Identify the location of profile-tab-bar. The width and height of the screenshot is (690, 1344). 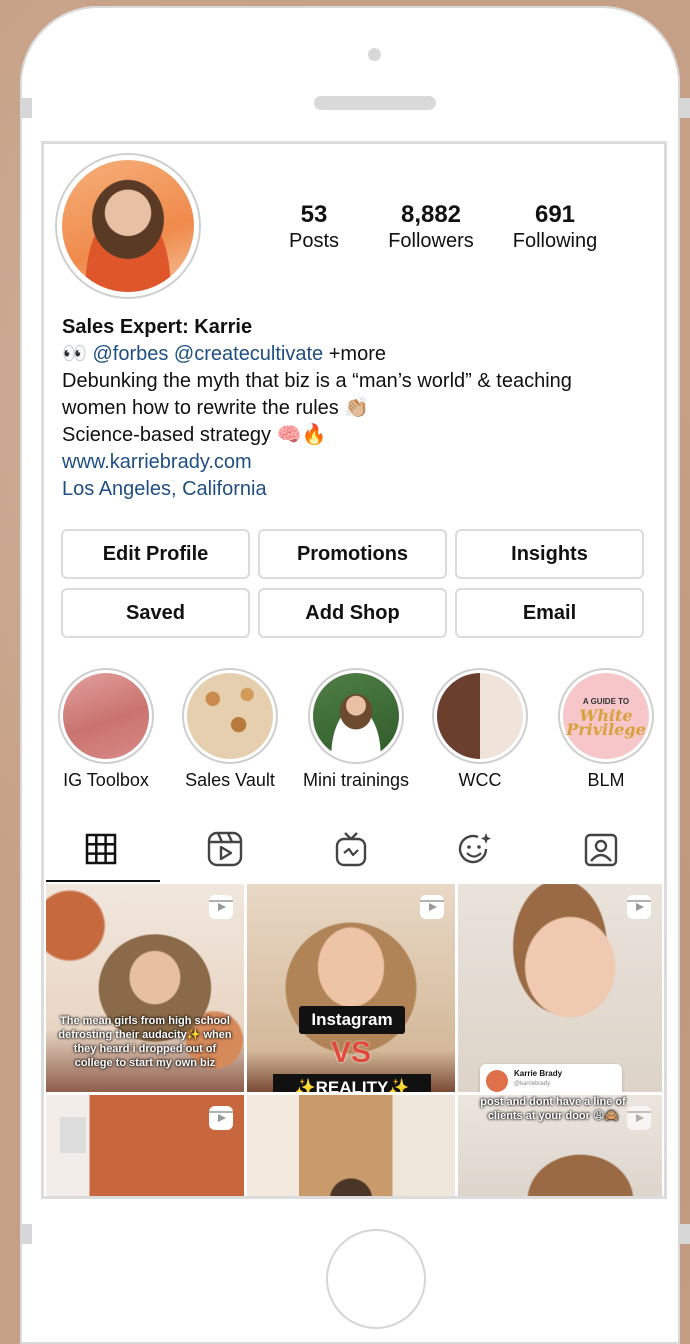
(354, 851).